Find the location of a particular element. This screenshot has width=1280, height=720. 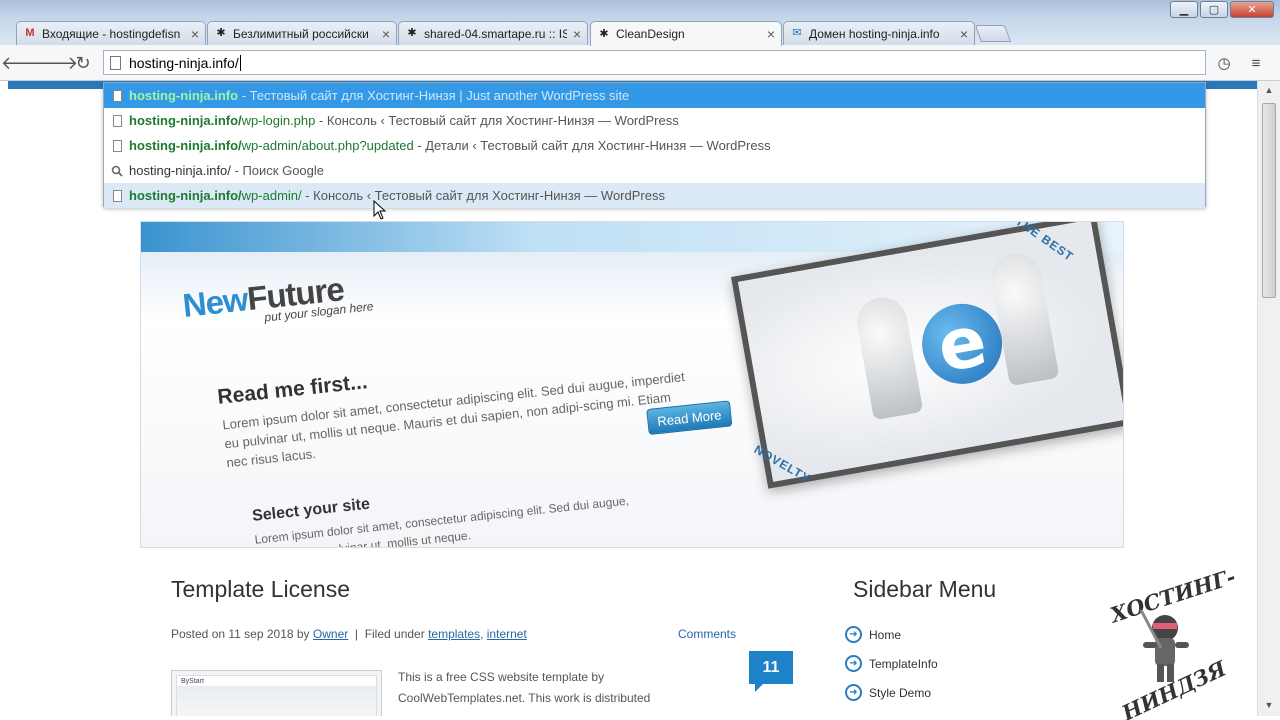

sidebar-item-style-demo: ➜ Style Demo is located at coordinates (888, 692).